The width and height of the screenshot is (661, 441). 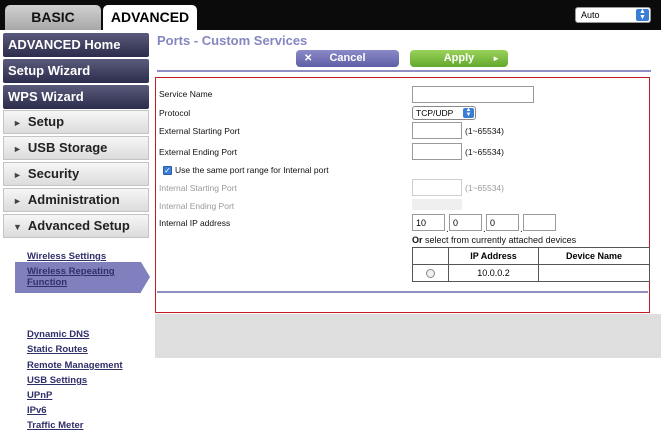 What do you see at coordinates (46, 121) in the screenshot?
I see `nav-setup-label: Setup` at bounding box center [46, 121].